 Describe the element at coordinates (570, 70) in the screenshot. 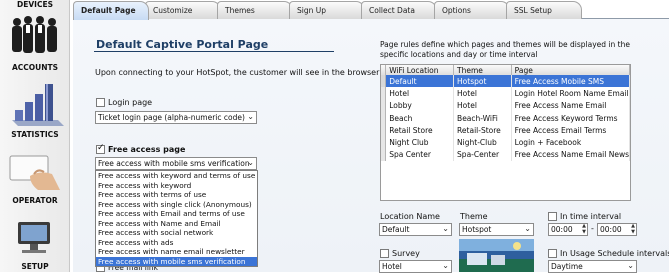

I see `column-header-page: Page` at that location.